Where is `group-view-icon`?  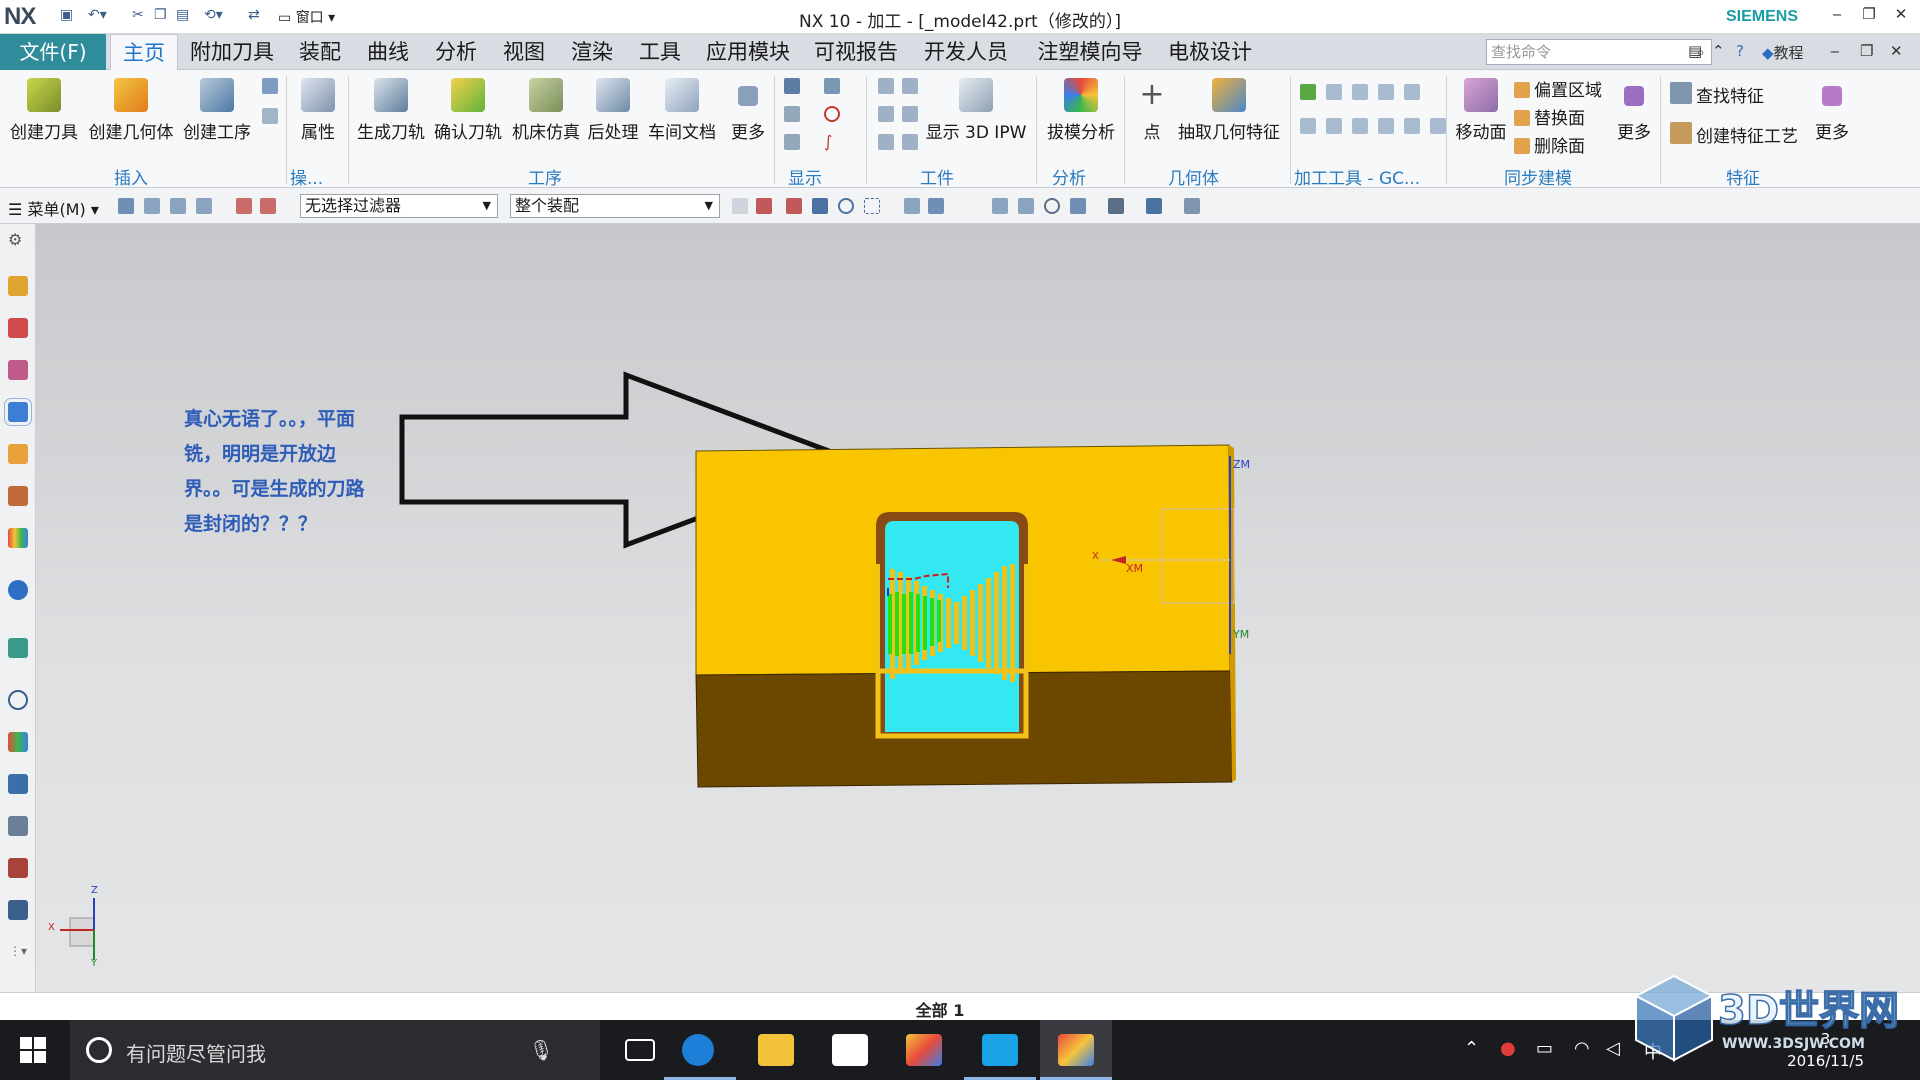
group-view-icon is located at coordinates (178, 206).